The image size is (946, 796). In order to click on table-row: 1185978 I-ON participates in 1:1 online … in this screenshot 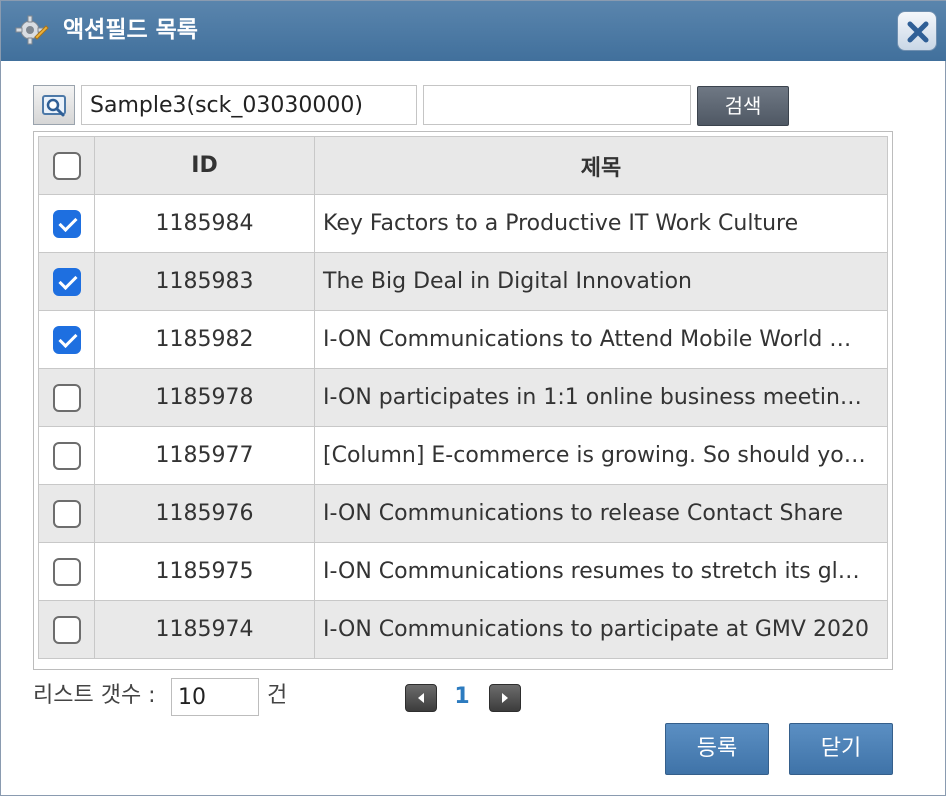, I will do `click(463, 397)`.